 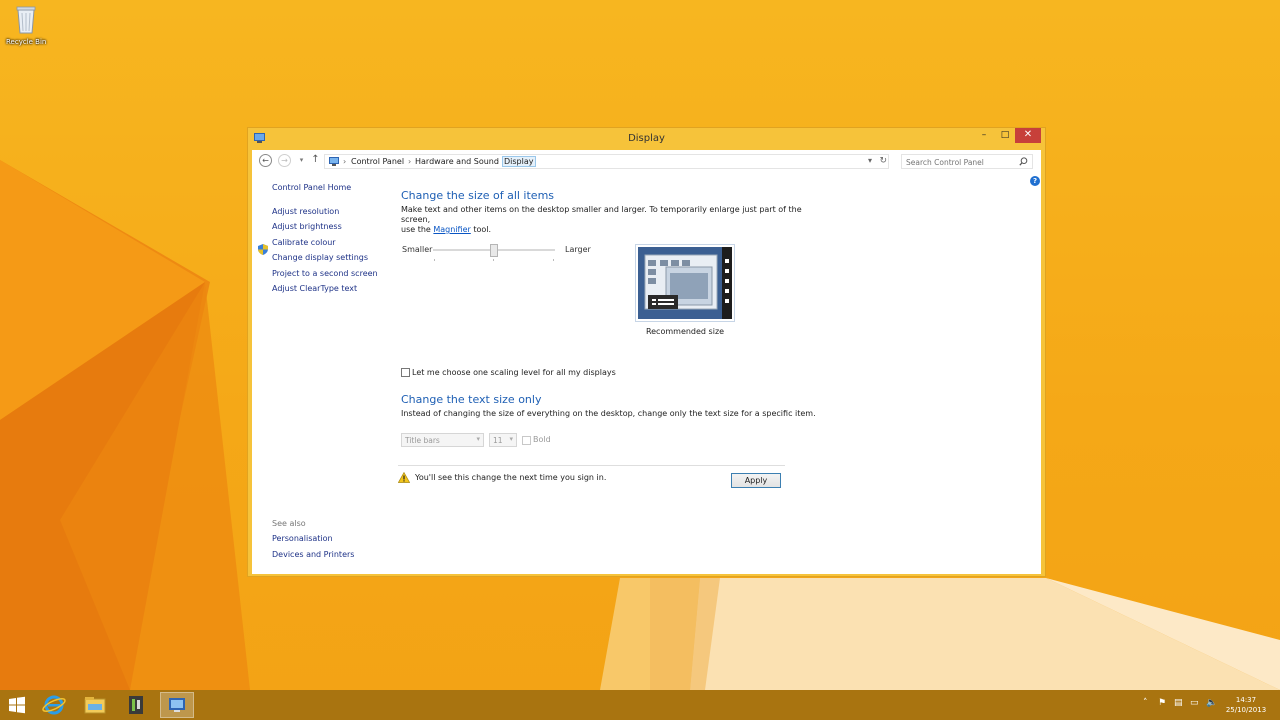 What do you see at coordinates (1028, 135) in the screenshot?
I see `close-button: ✕` at bounding box center [1028, 135].